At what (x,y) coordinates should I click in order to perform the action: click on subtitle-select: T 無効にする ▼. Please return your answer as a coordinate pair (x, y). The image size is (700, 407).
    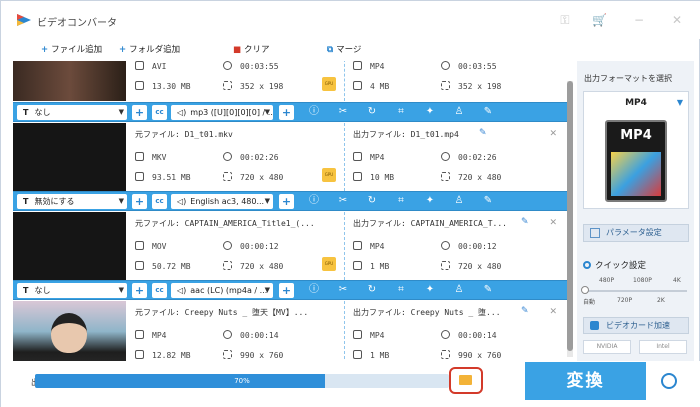
    Looking at the image, I should click on (72, 201).